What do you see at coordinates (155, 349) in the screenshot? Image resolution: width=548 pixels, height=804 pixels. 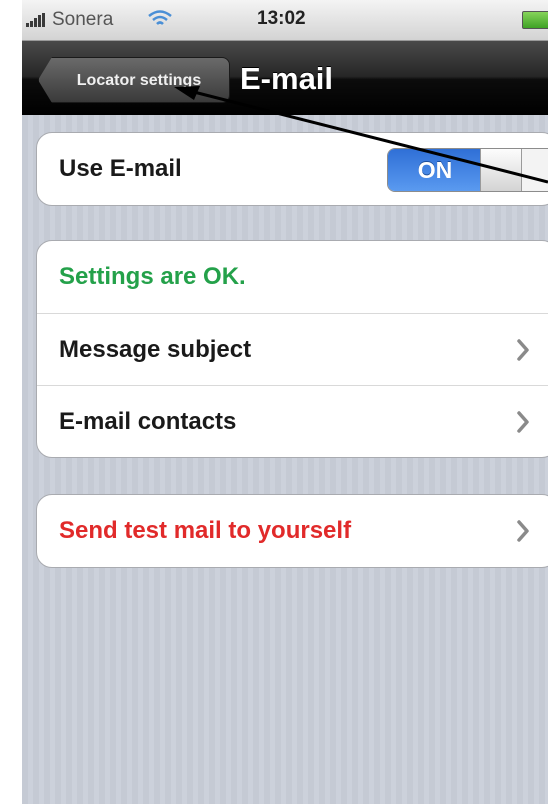 I see `message-subject-label: Message subject` at bounding box center [155, 349].